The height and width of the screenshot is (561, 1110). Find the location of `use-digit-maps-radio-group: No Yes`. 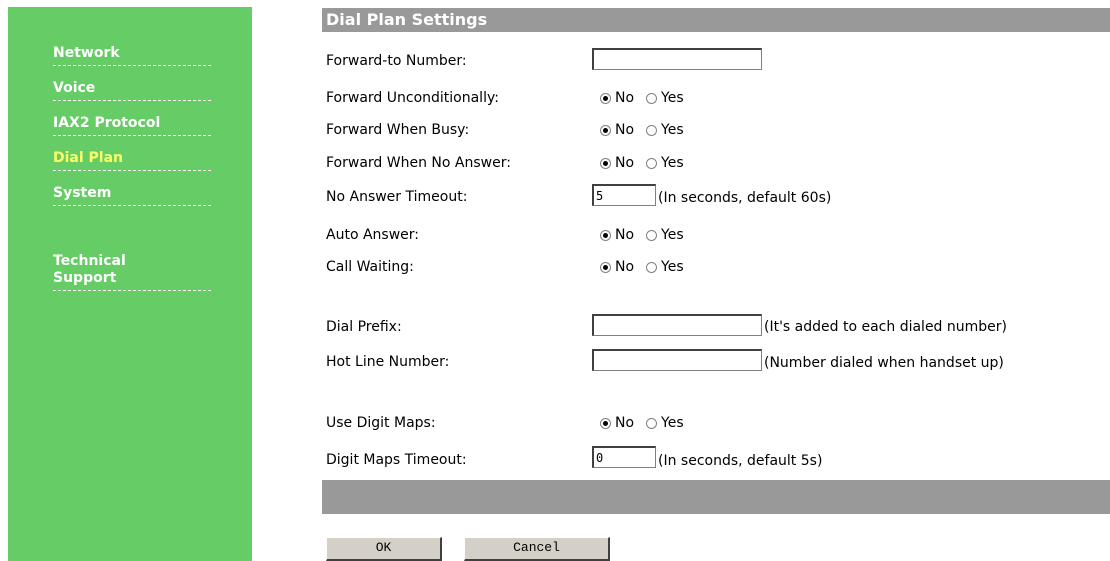

use-digit-maps-radio-group: No Yes is located at coordinates (648, 423).